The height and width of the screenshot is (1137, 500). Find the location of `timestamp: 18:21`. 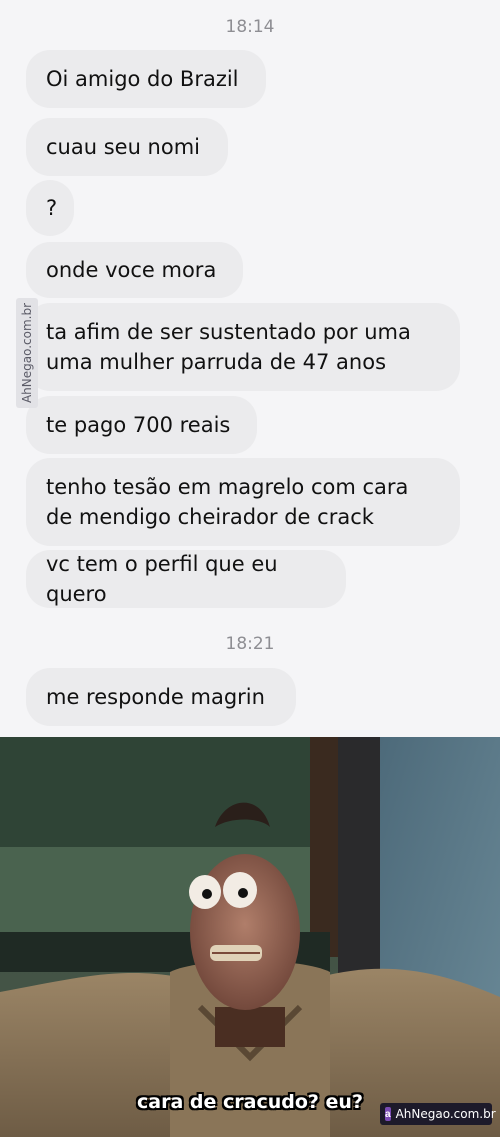

timestamp: 18:21 is located at coordinates (250, 644).